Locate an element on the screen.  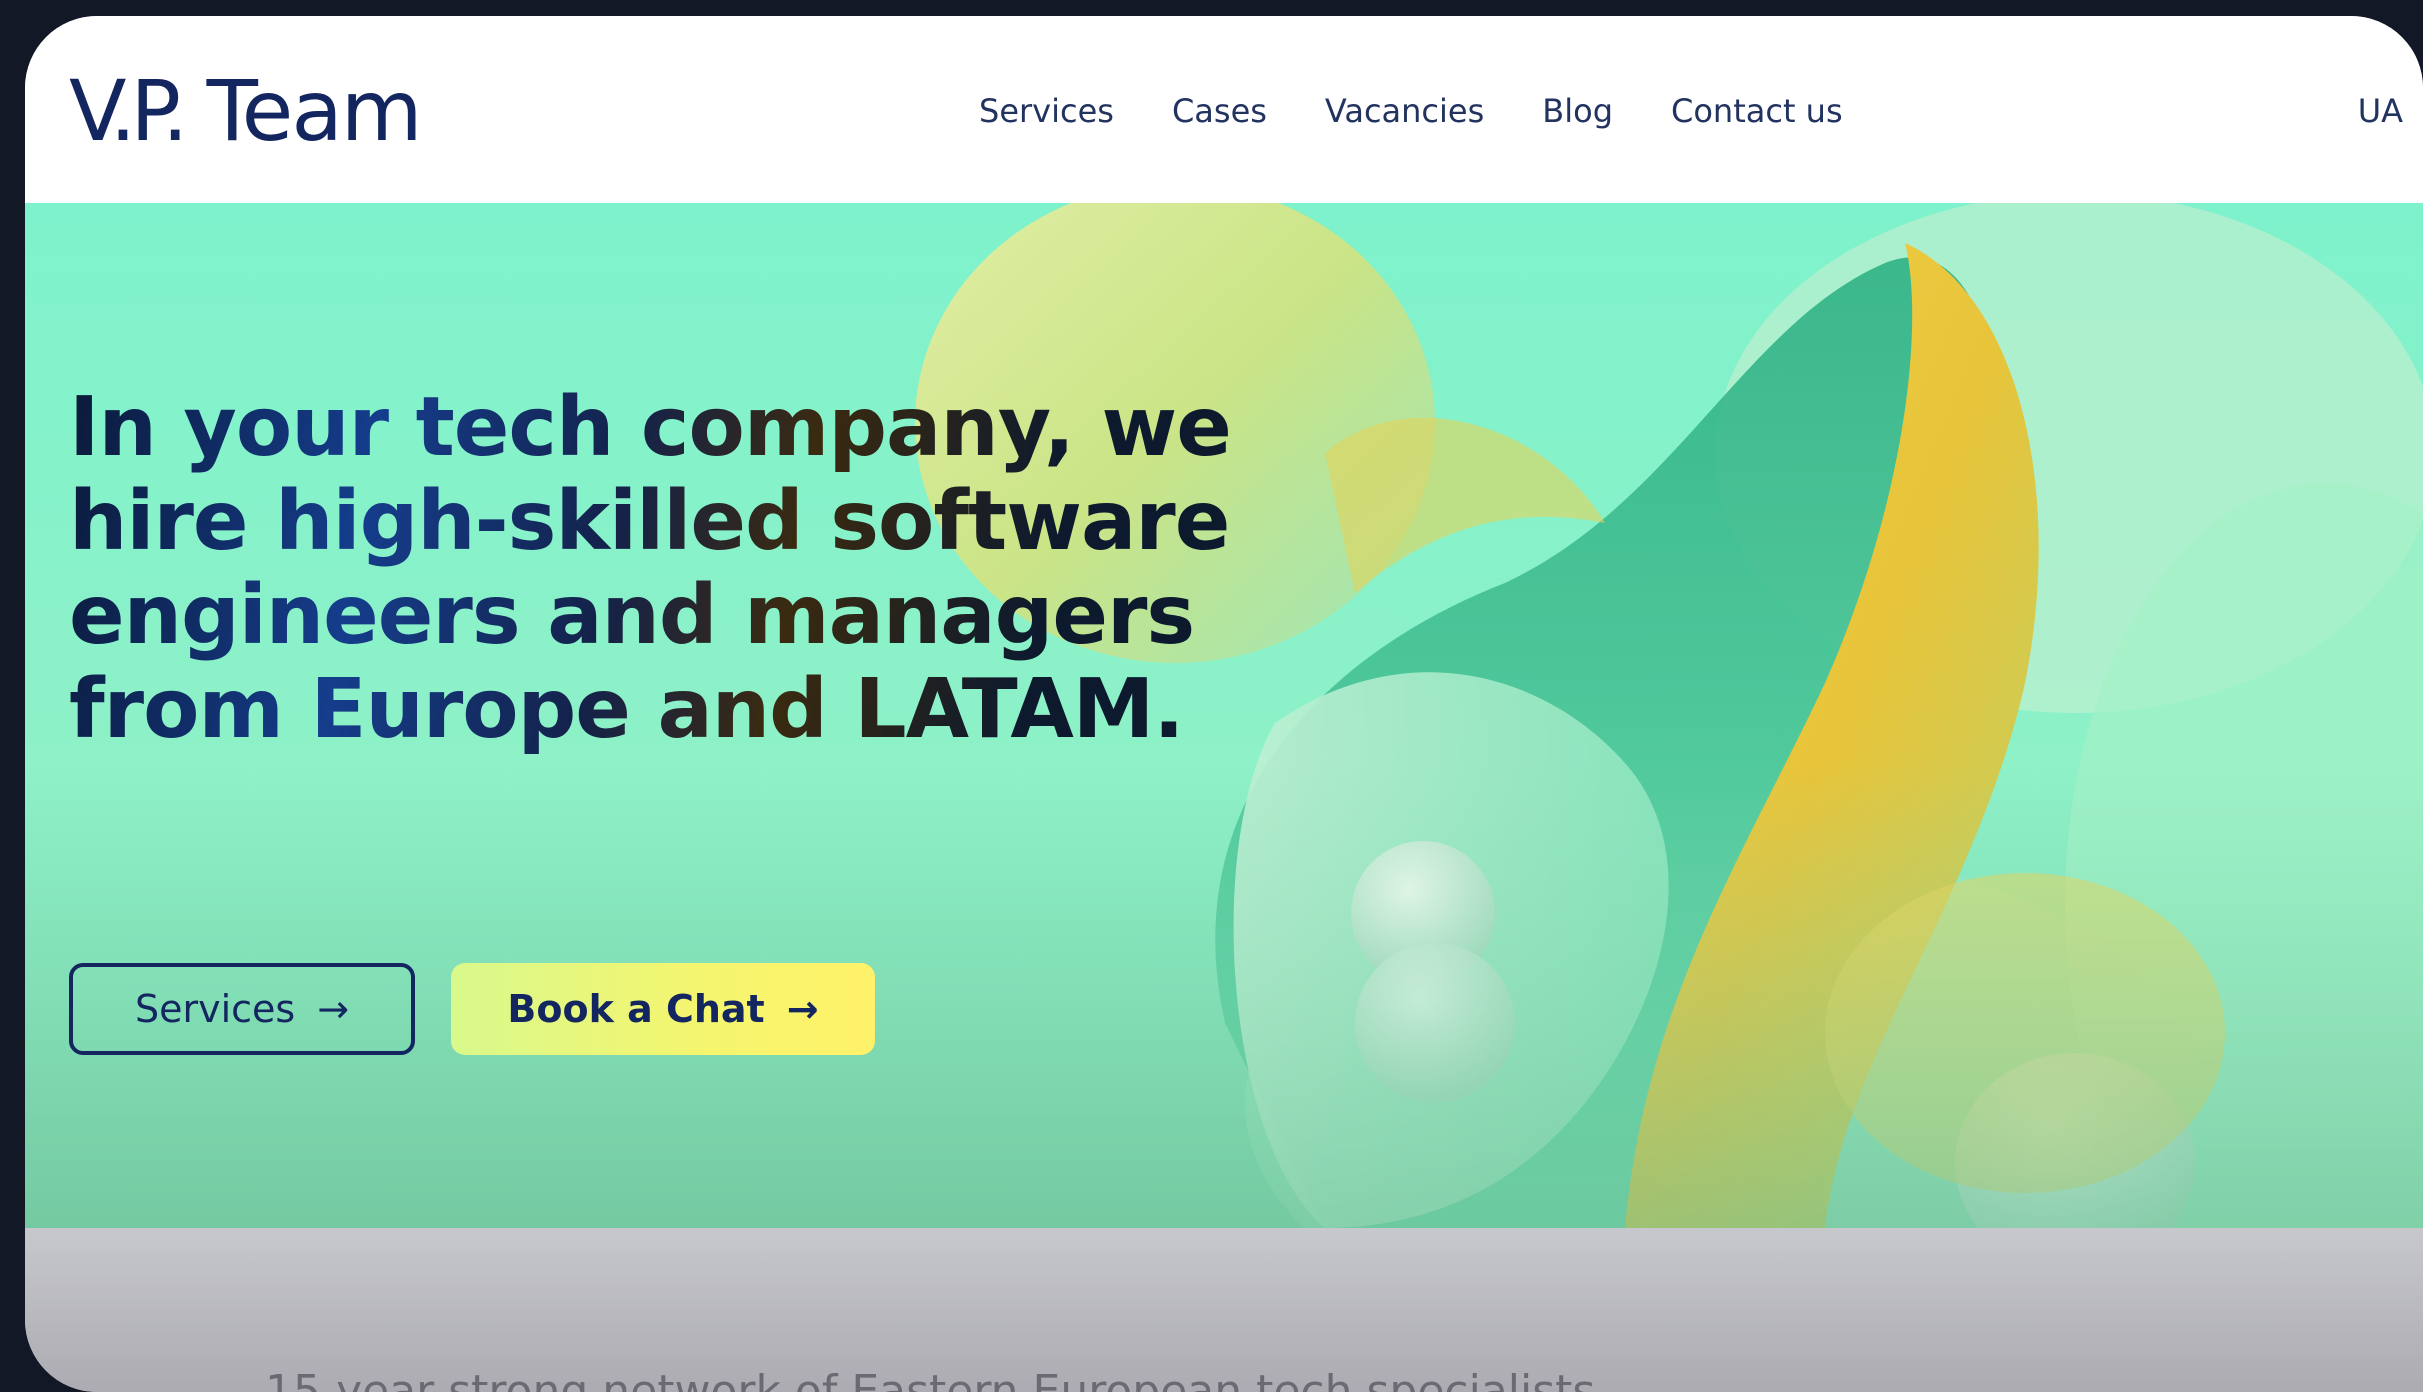
nav-cases: Cases is located at coordinates (1219, 111).